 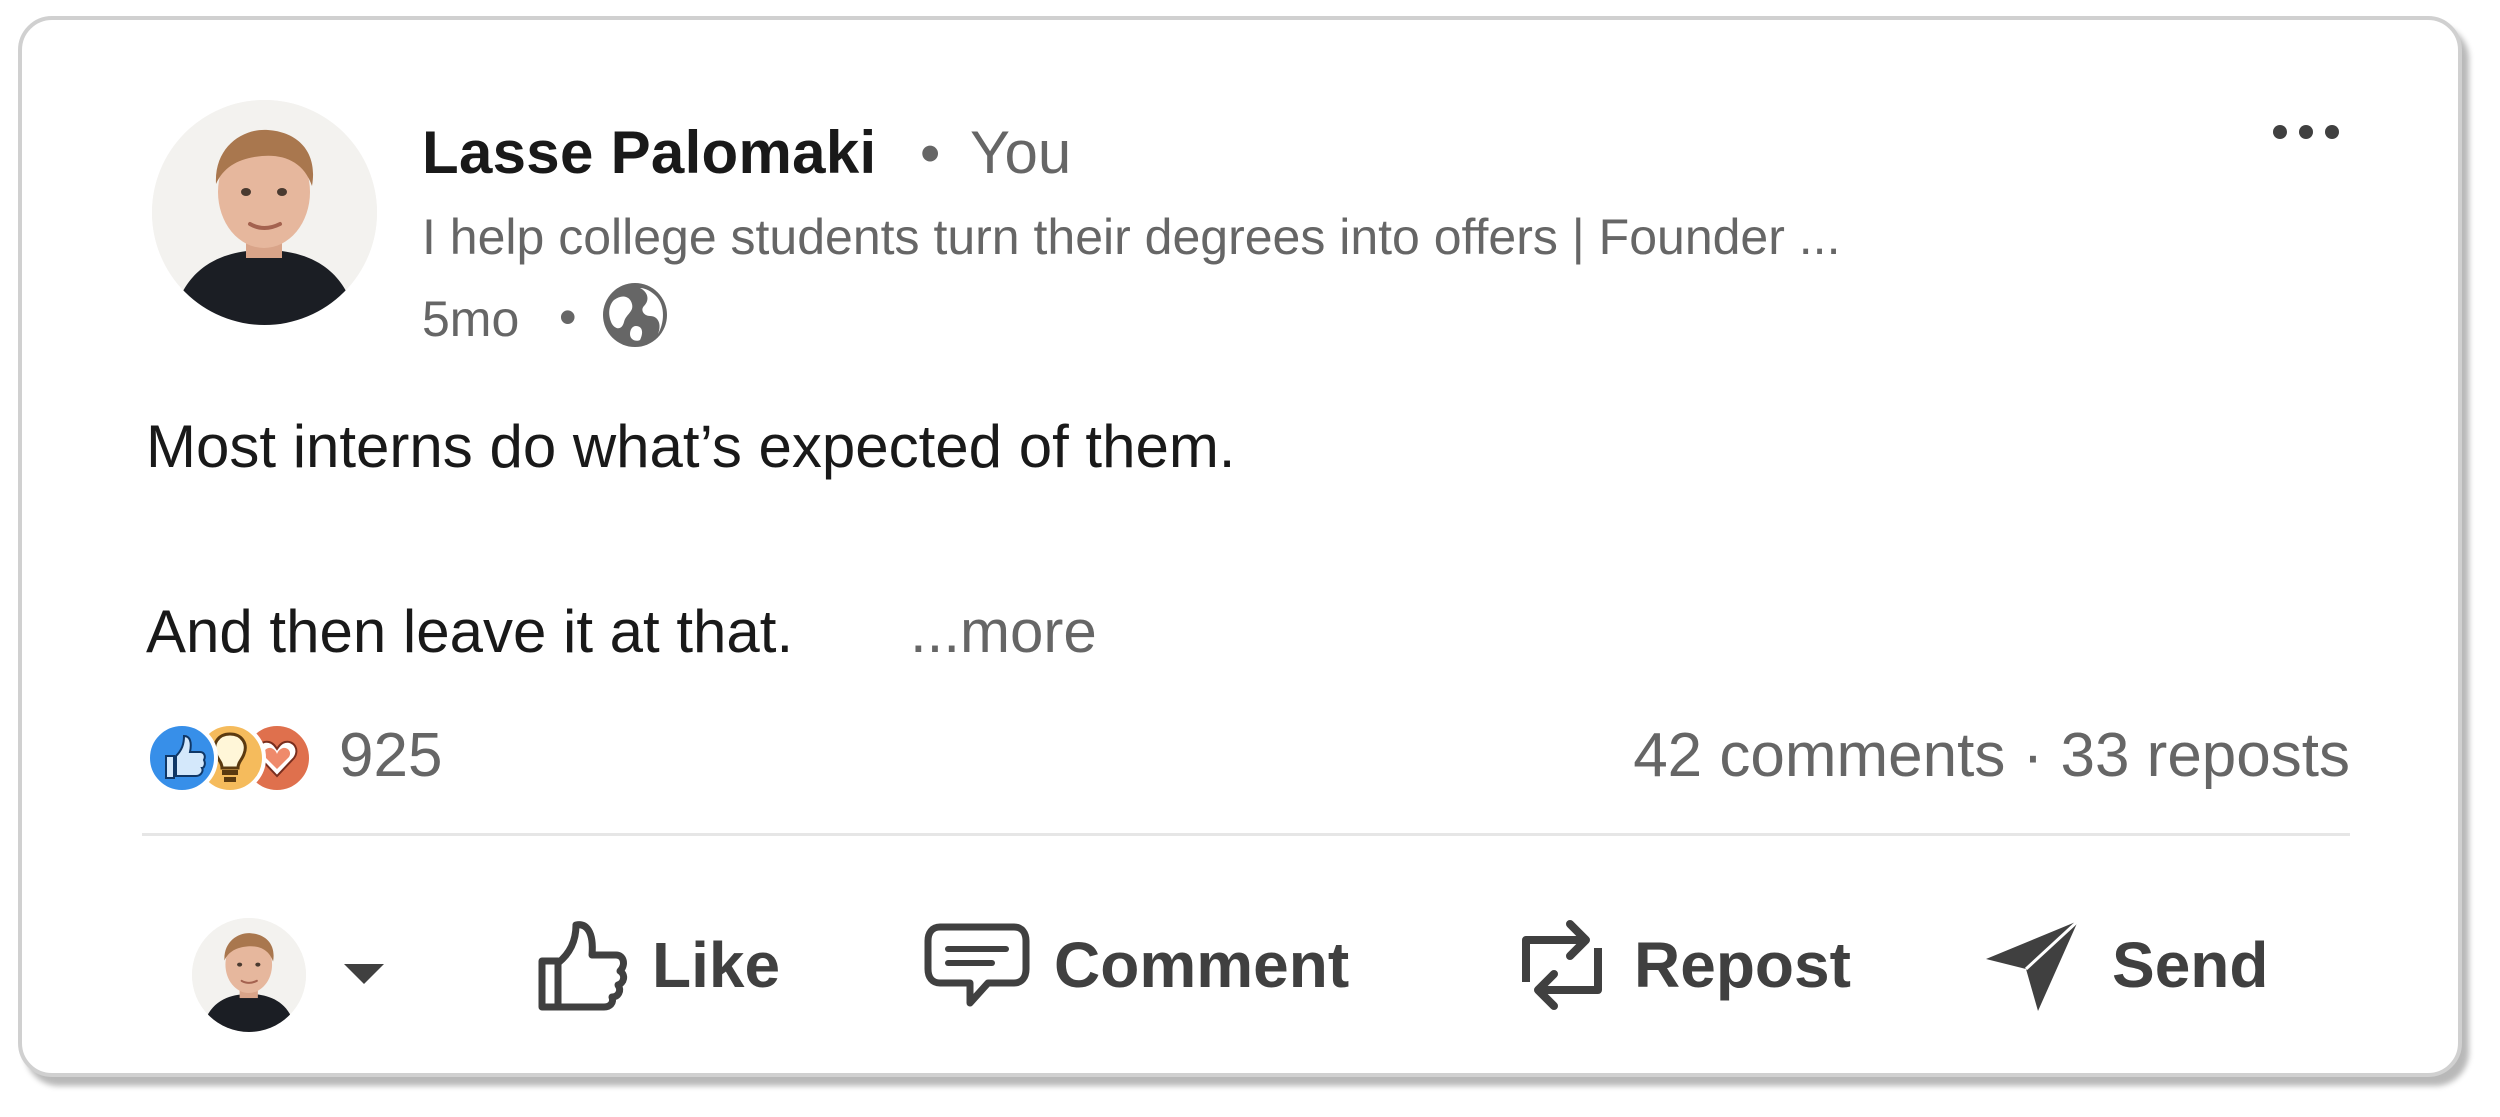 What do you see at coordinates (691, 446) in the screenshot?
I see `post-text-line: Most interns do what’s expected of them.` at bounding box center [691, 446].